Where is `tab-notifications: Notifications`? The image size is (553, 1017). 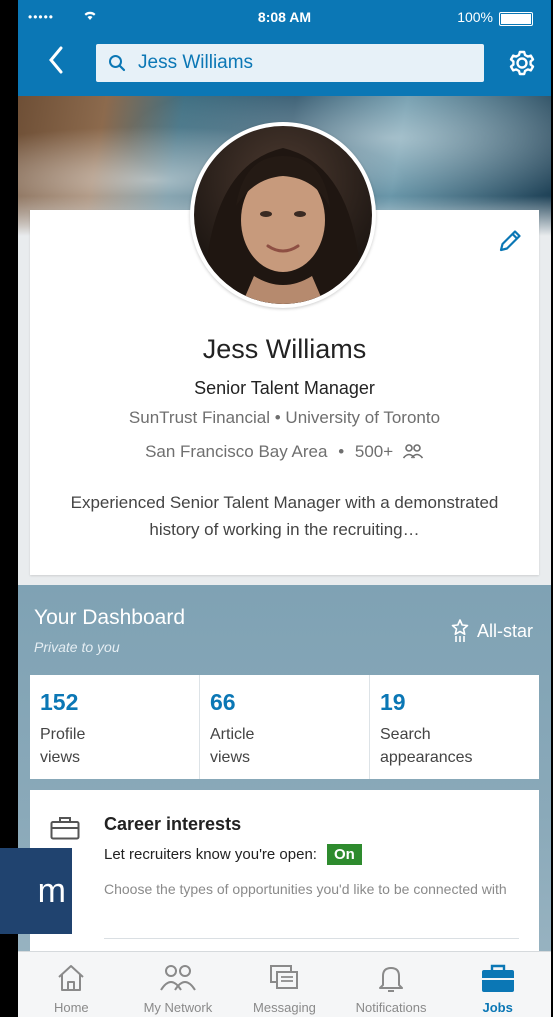
tab-notifications: Notifications is located at coordinates (391, 984).